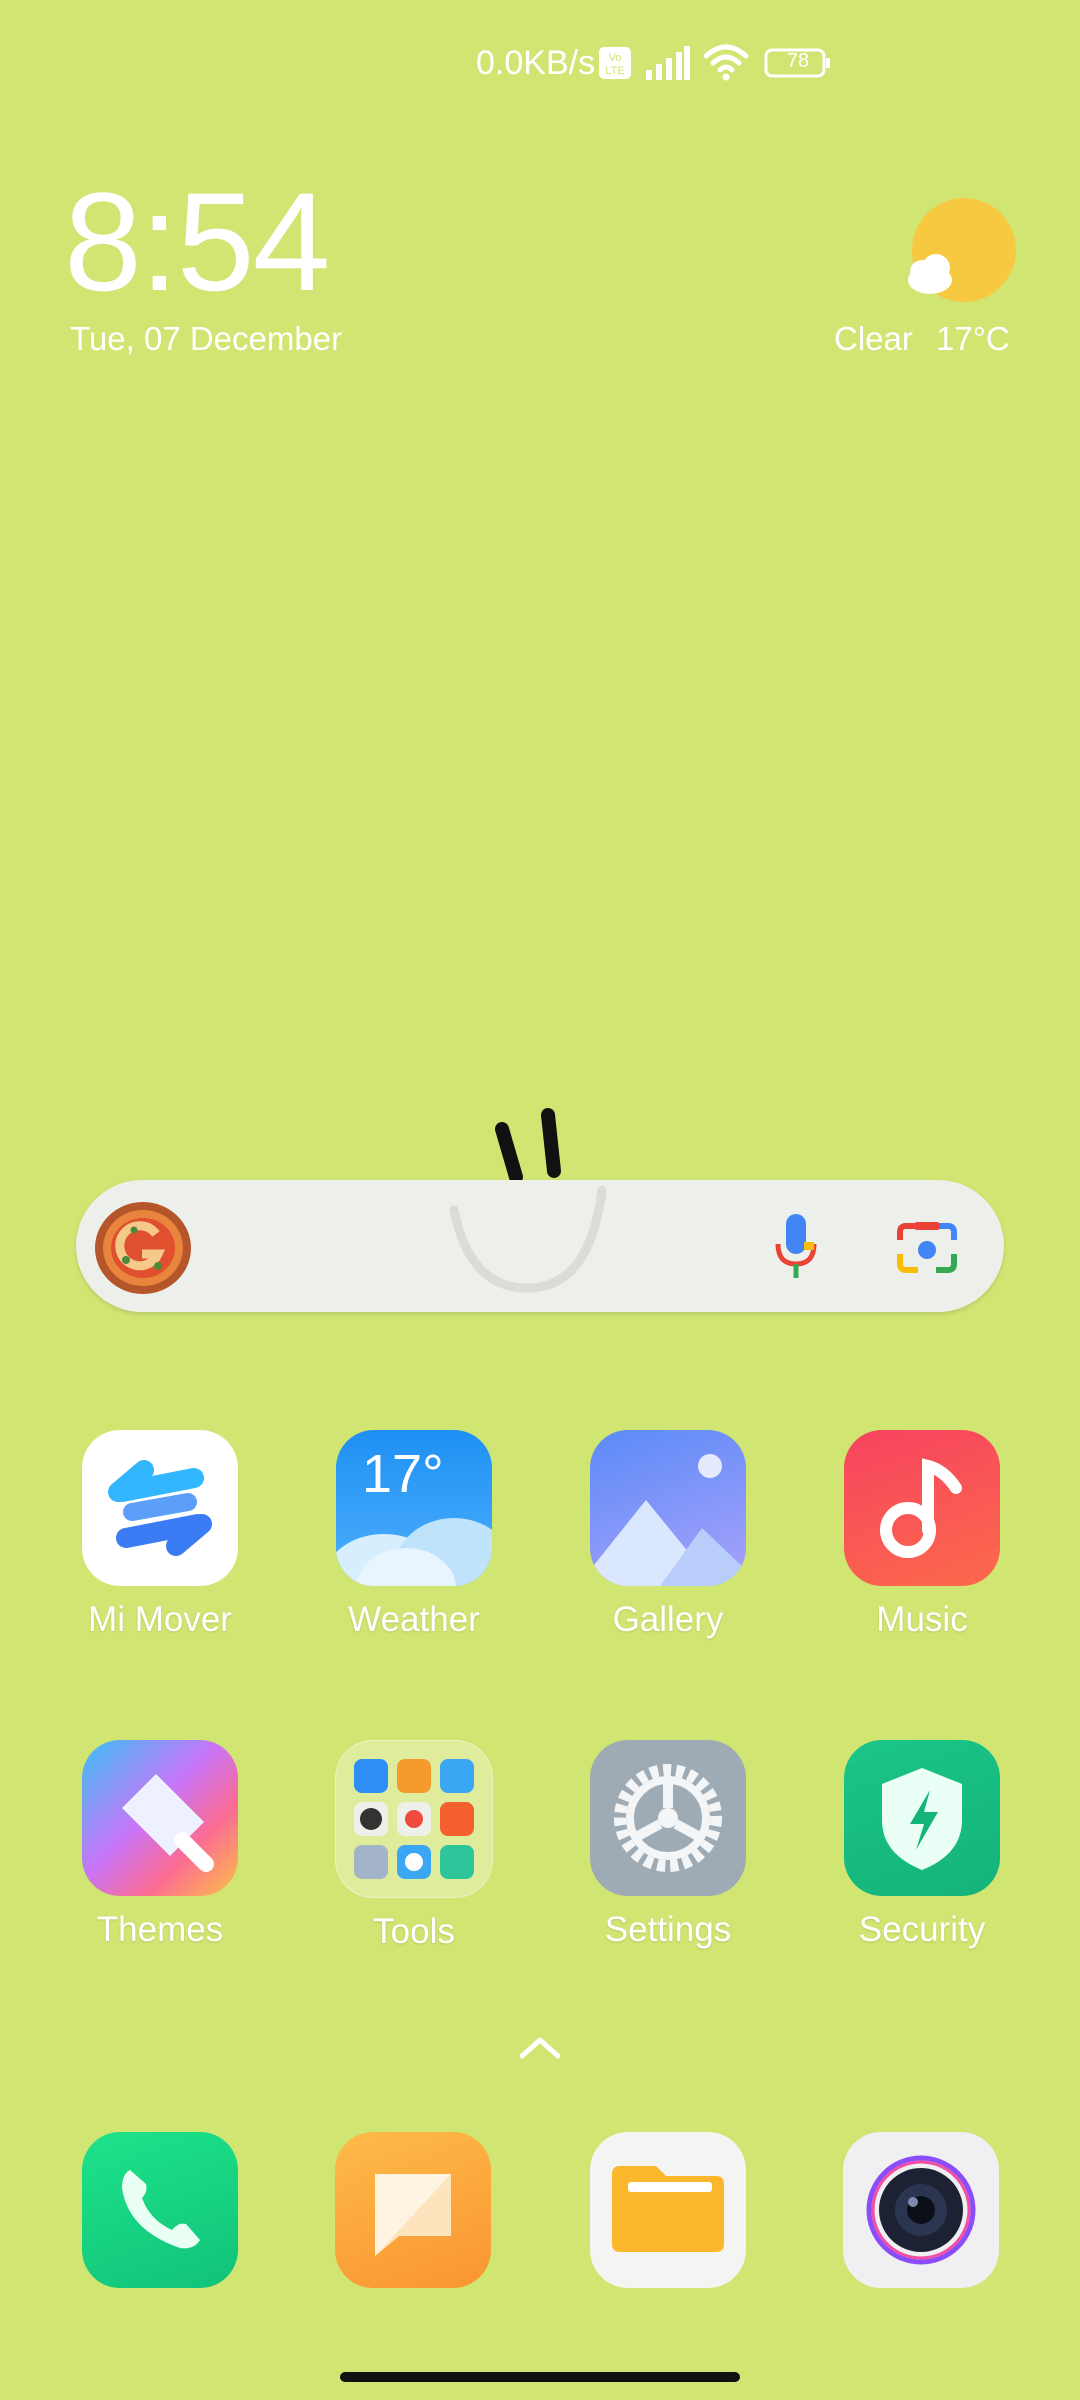 Image resolution: width=1080 pixels, height=2400 pixels. I want to click on weather-temperature: 17°C, so click(973, 339).